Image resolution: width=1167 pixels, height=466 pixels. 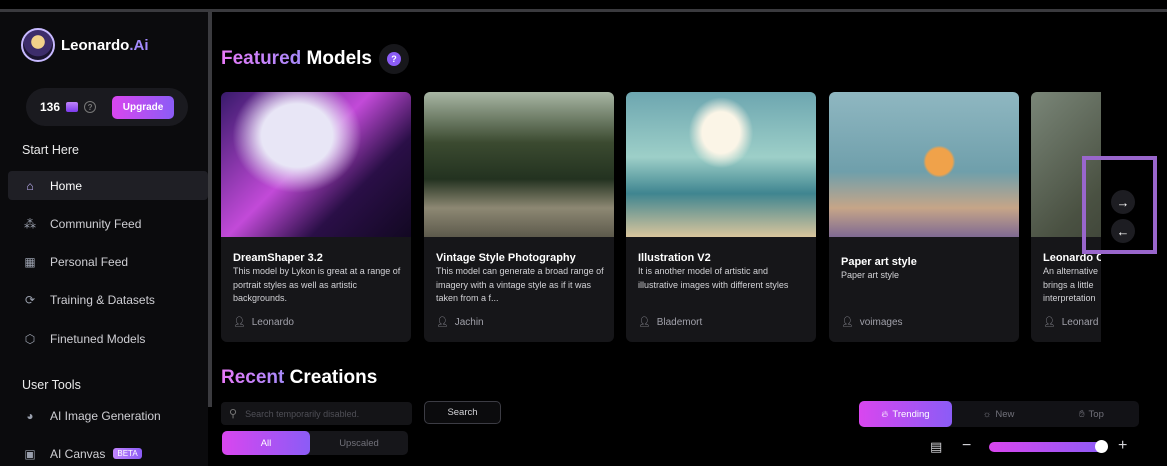 I want to click on model-author: 👤︎ Leonard, so click(x=1071, y=322).